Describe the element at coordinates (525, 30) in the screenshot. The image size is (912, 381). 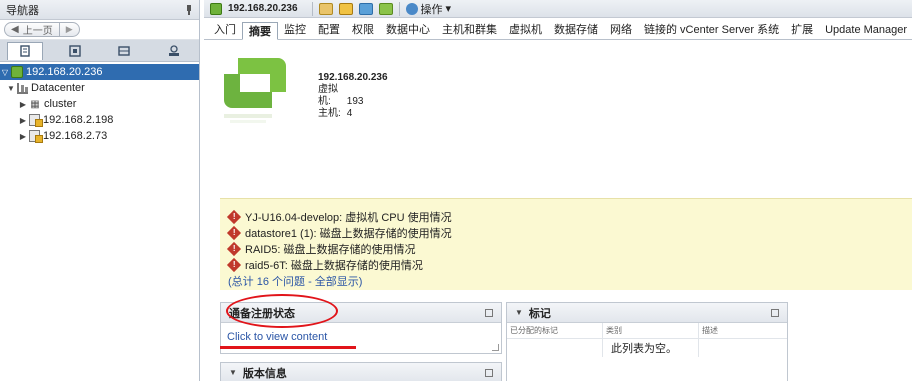
I see `tab-vms: 虚拟机` at that location.